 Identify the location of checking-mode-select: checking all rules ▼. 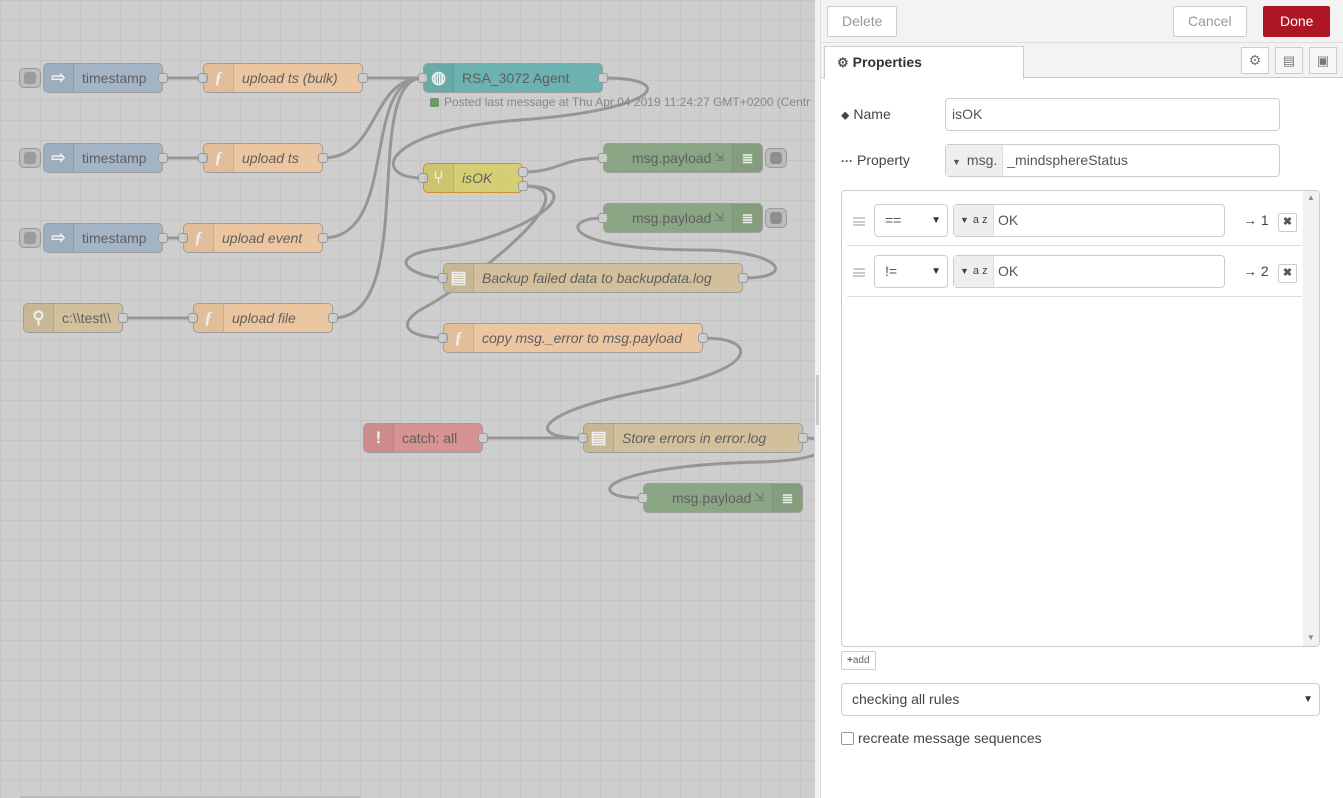
(1080, 699).